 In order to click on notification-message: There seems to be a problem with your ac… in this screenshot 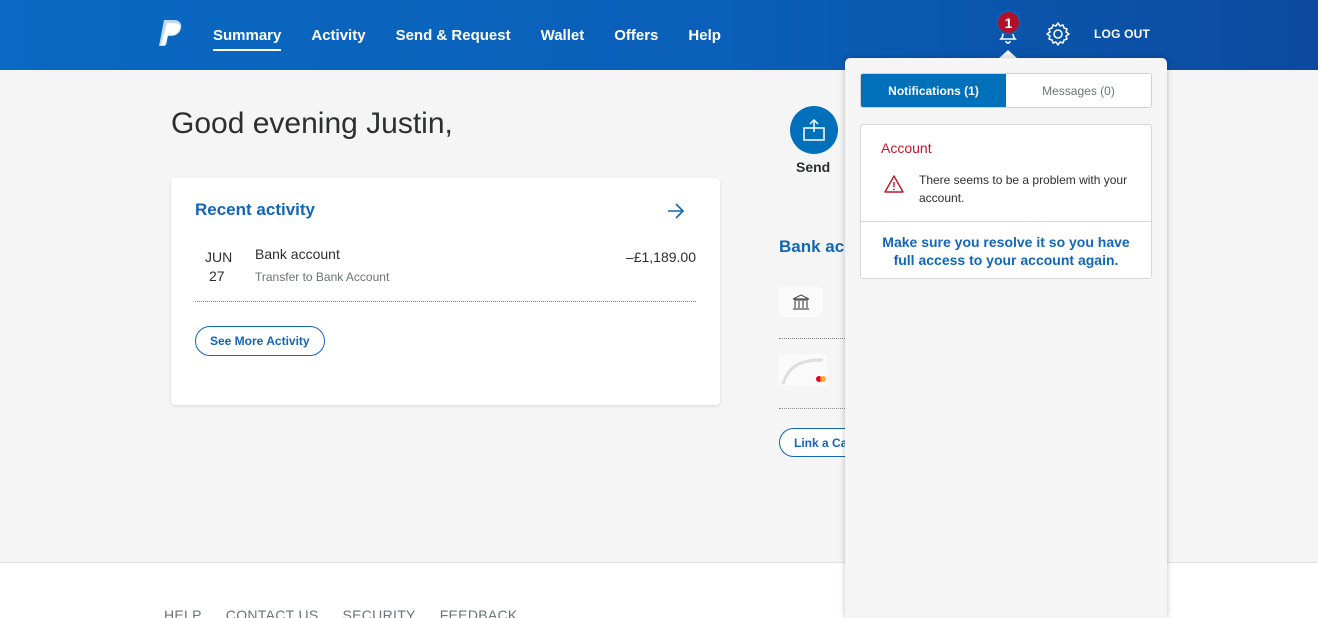, I will do `click(1023, 189)`.